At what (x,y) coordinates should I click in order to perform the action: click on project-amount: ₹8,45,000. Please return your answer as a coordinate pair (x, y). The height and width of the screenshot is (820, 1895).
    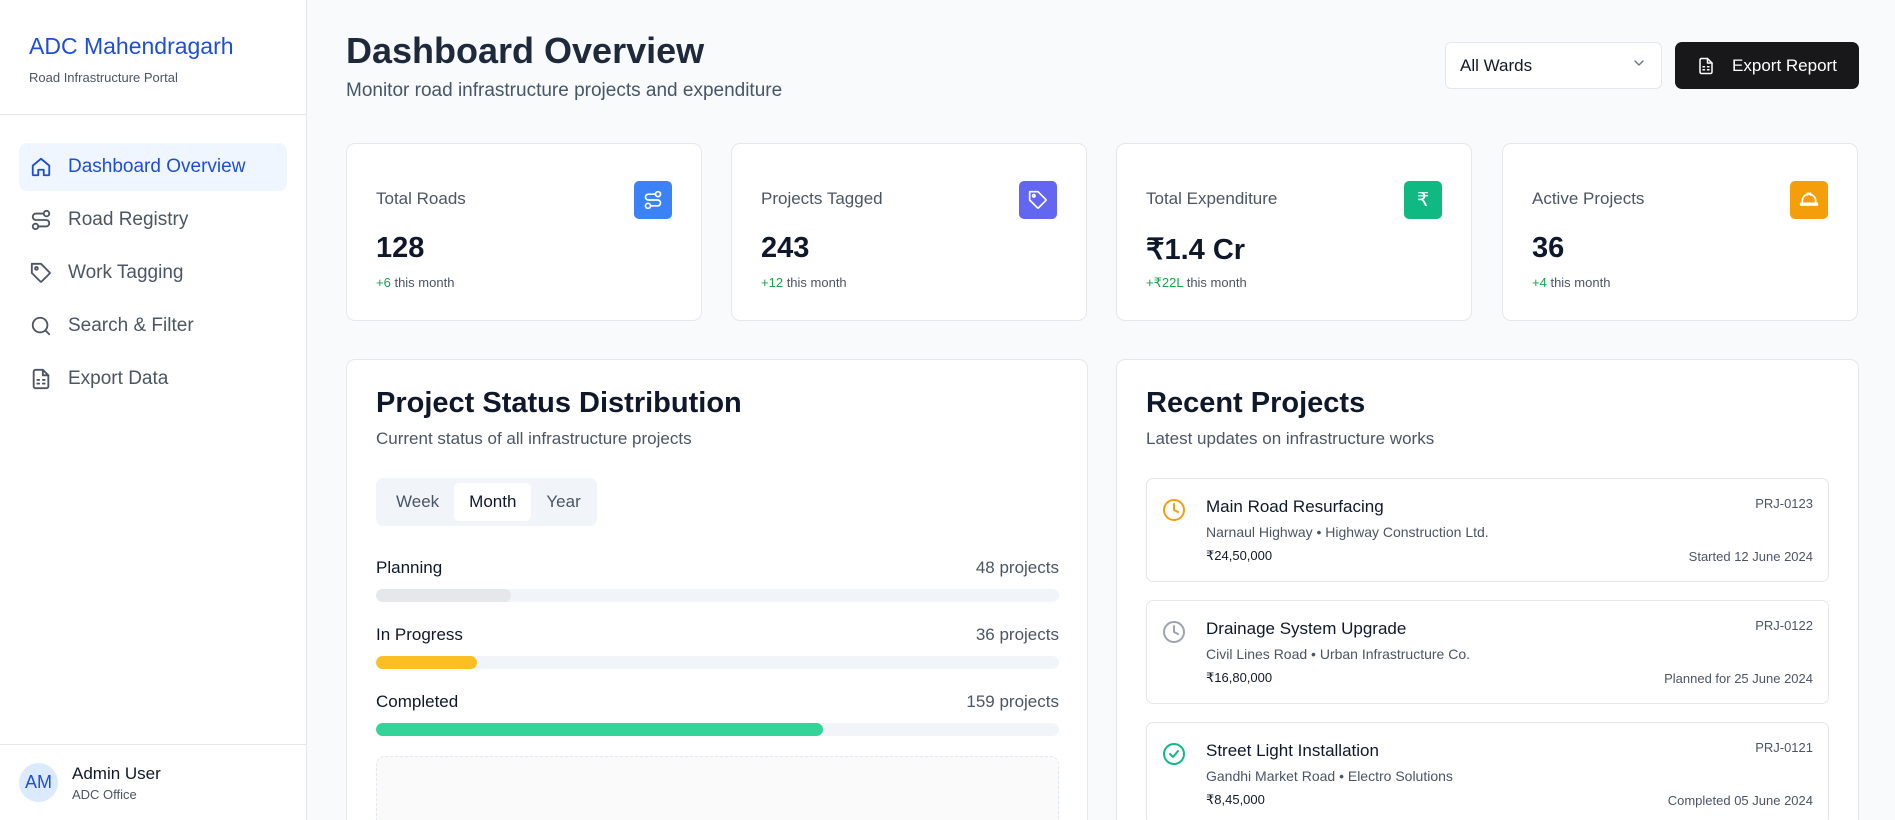
    Looking at the image, I should click on (1235, 799).